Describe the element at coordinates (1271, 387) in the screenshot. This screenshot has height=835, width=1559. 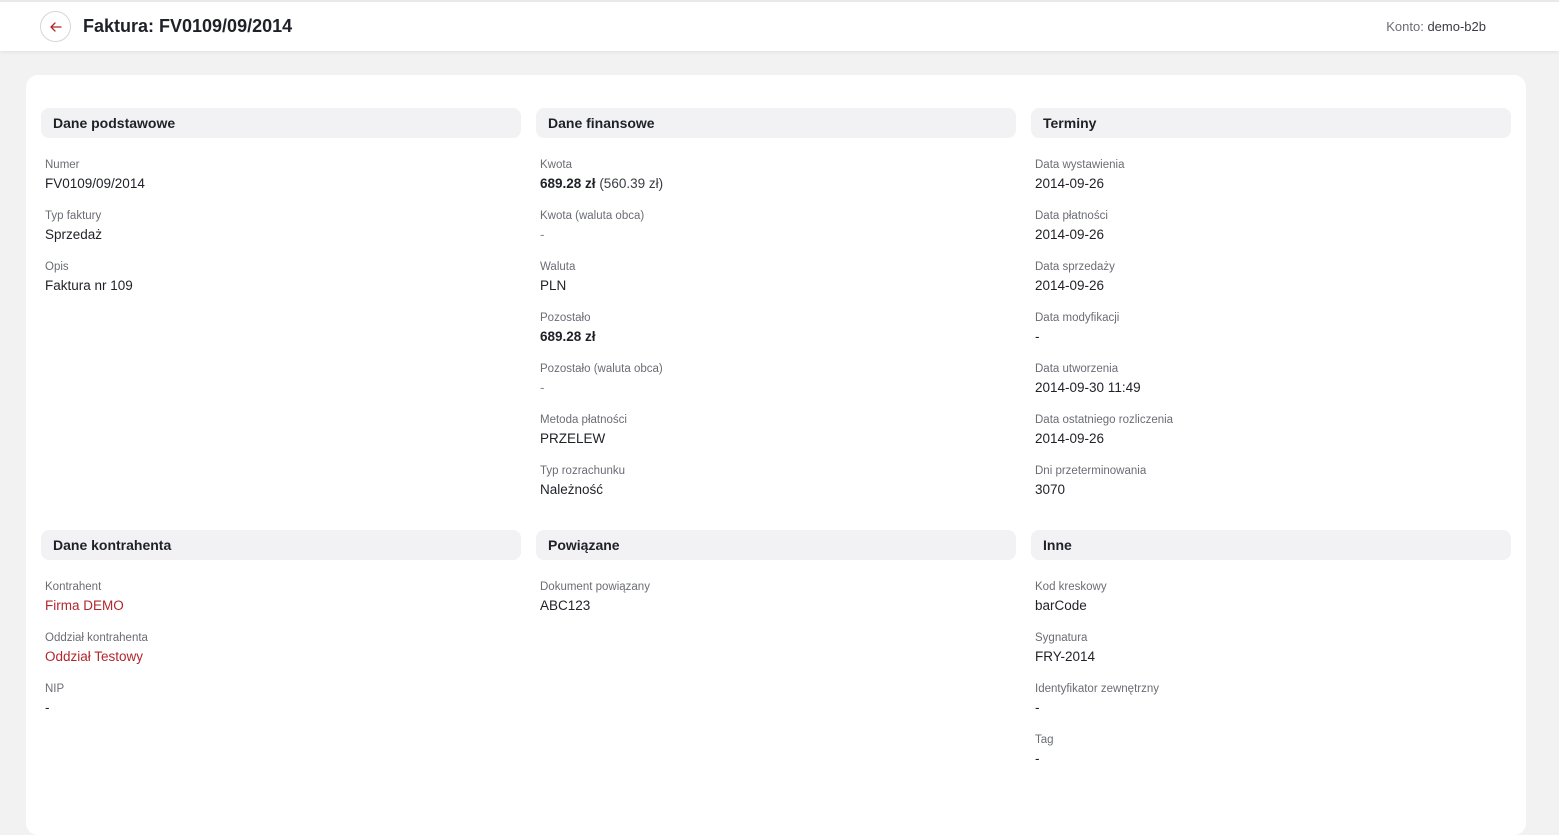
I see `field-created-date: Data utworzenia 2014-09-30 11:49` at that location.